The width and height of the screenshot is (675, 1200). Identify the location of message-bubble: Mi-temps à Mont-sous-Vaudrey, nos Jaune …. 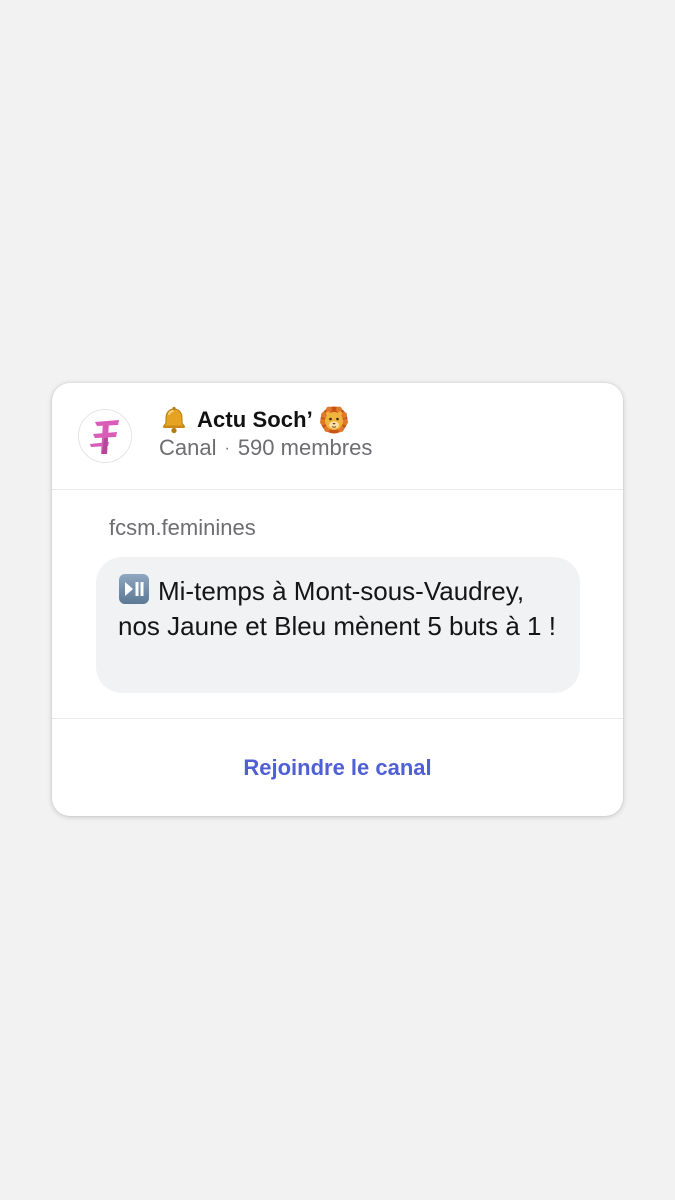
(338, 625).